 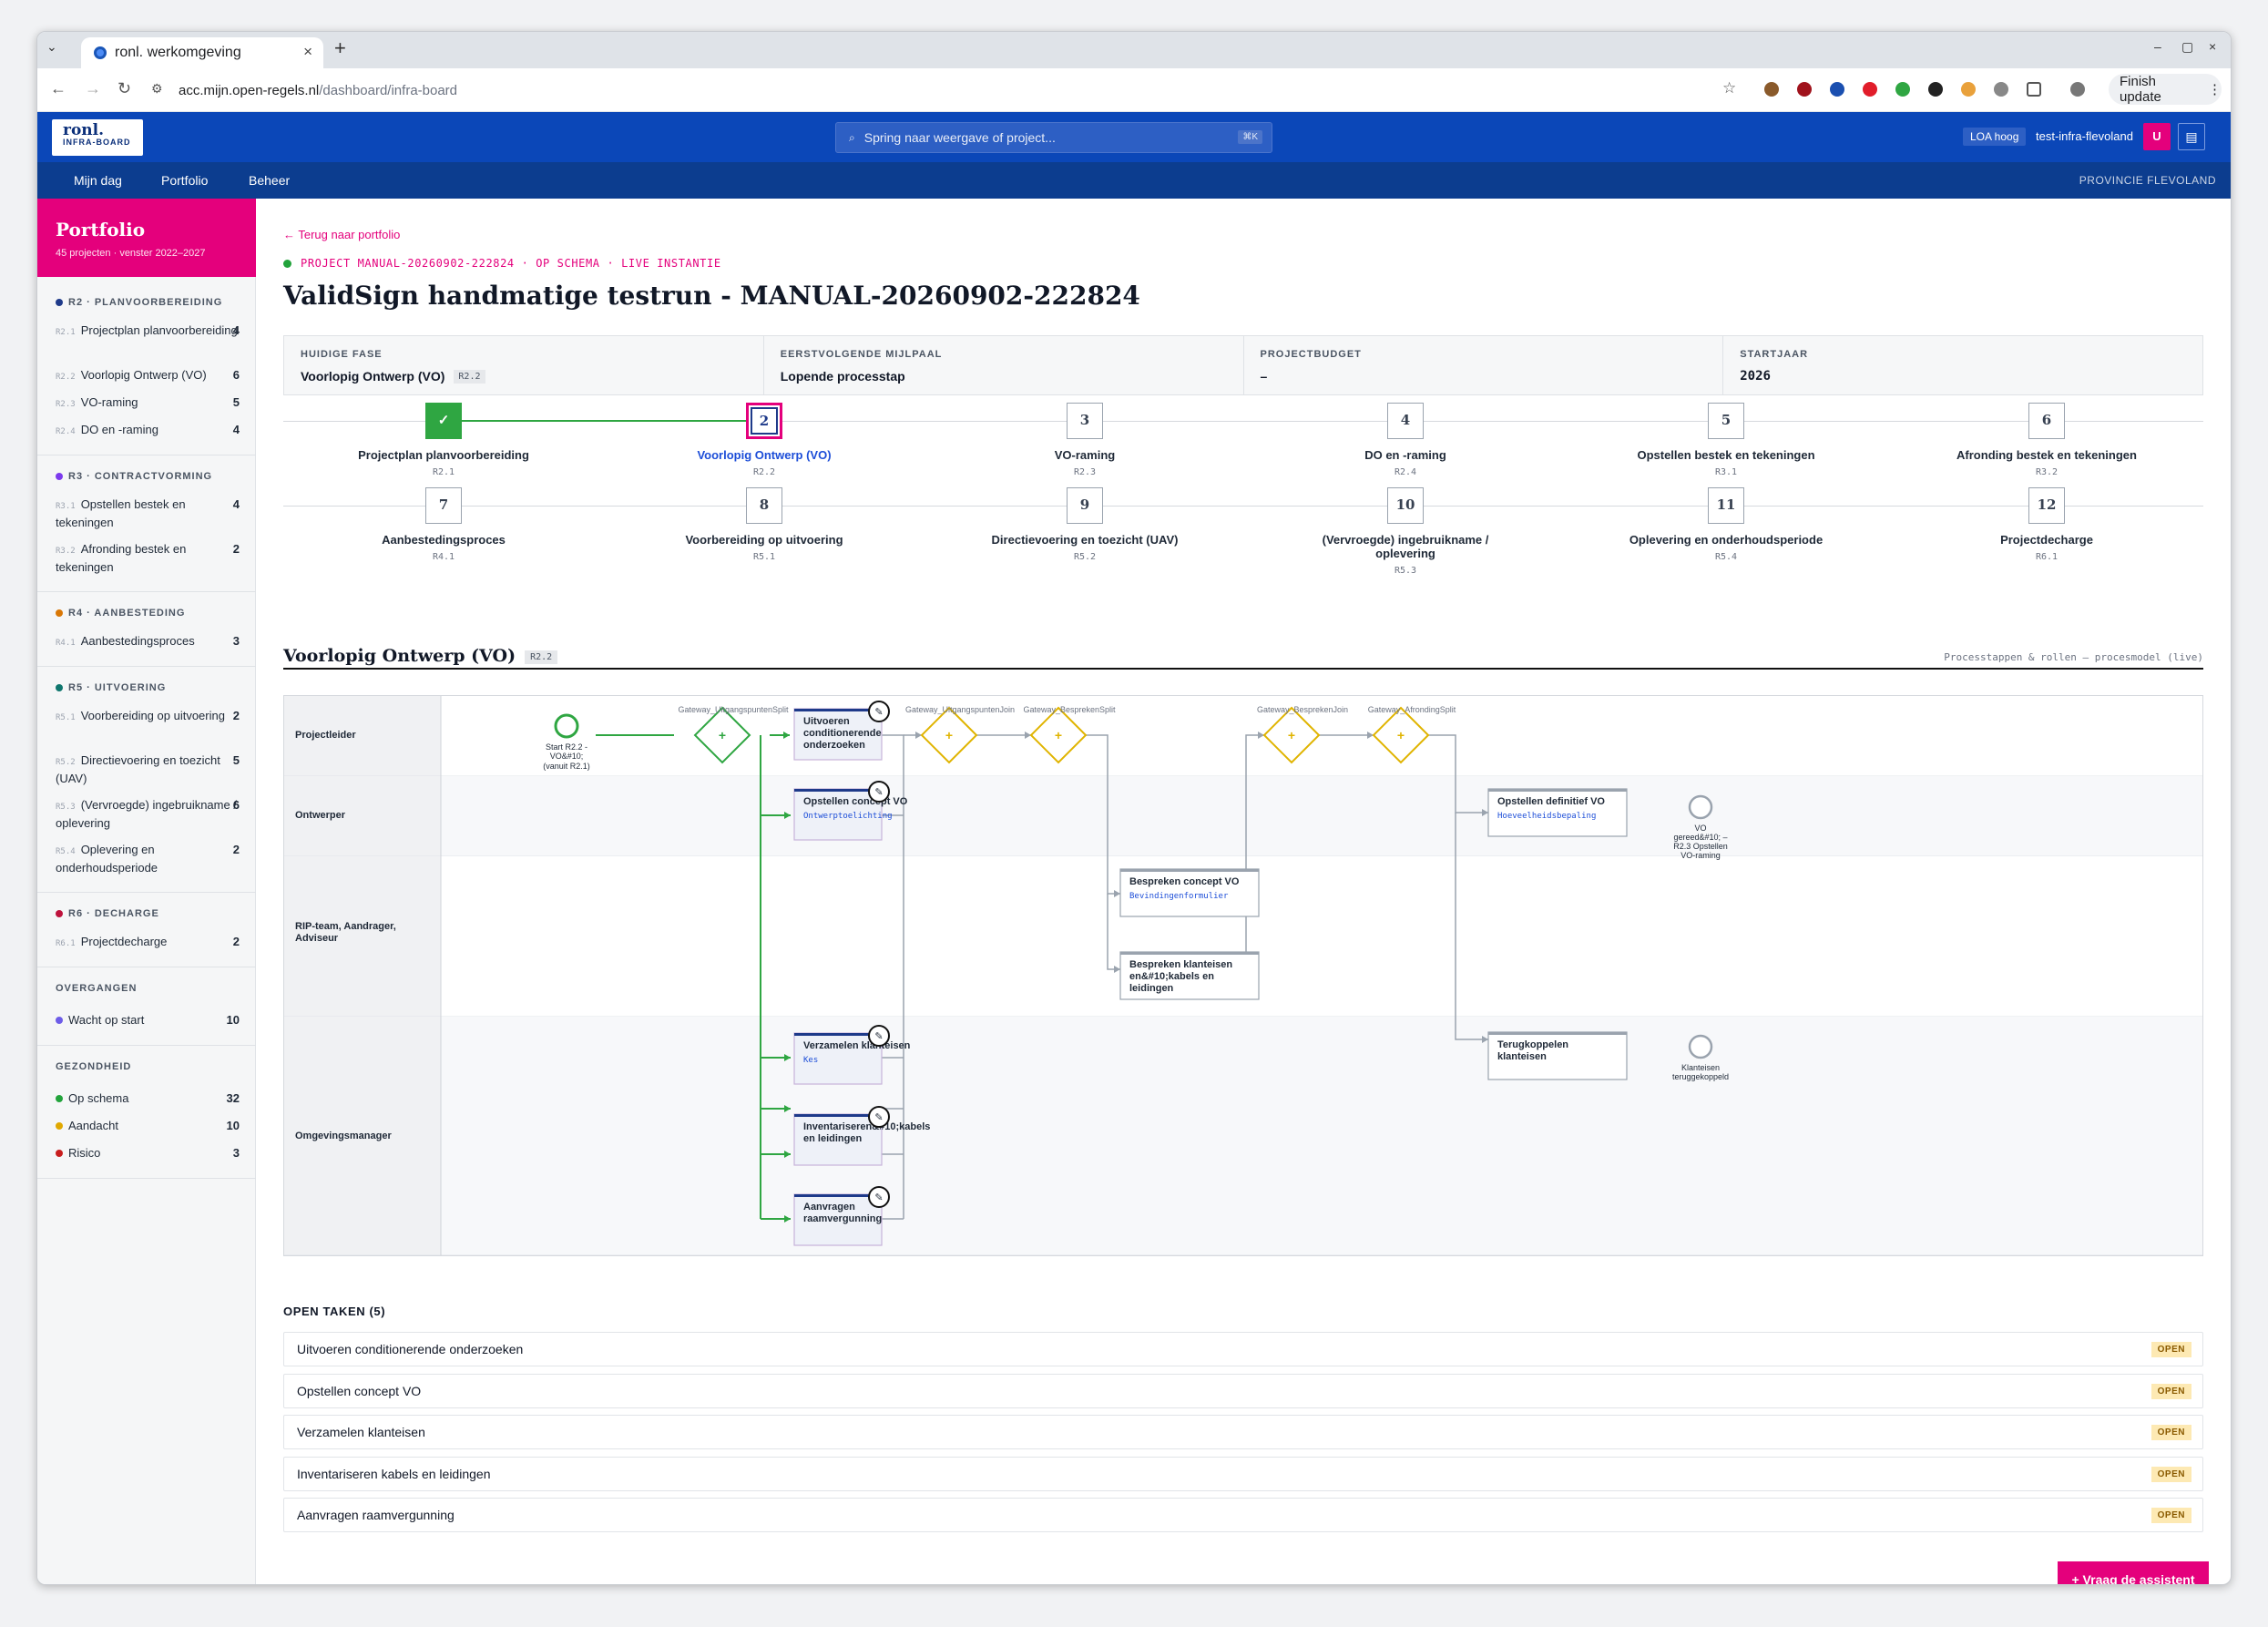 I want to click on nav-beheer: Beheer, so click(x=269, y=180).